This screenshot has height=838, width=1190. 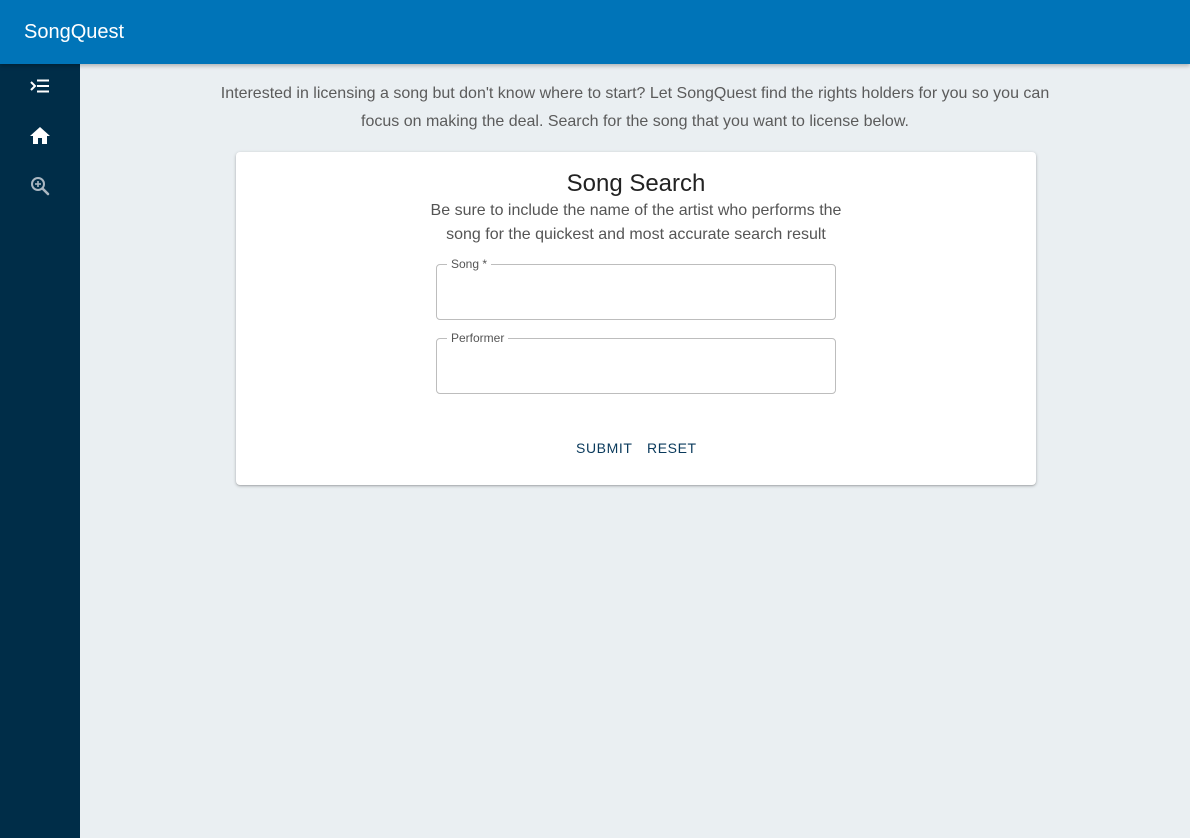 What do you see at coordinates (595, 32) in the screenshot?
I see `app-bar: SongQuest` at bounding box center [595, 32].